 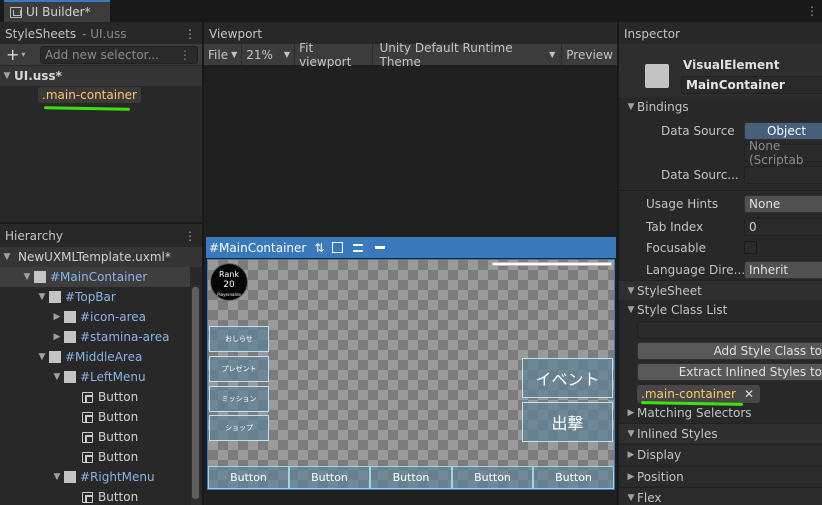 I want to click on file-menu: File ▼, so click(x=222, y=54).